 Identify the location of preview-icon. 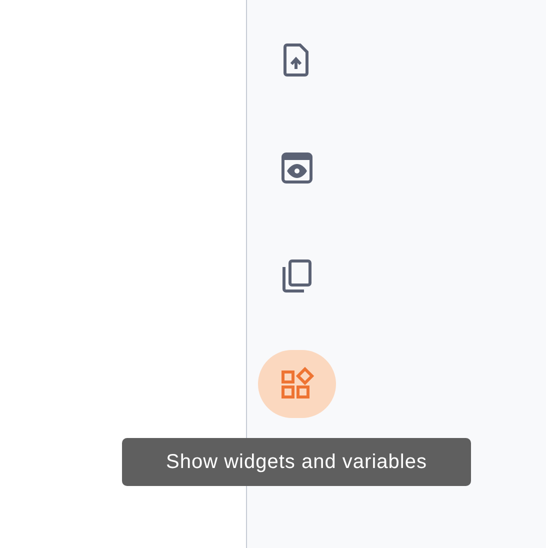
(297, 168).